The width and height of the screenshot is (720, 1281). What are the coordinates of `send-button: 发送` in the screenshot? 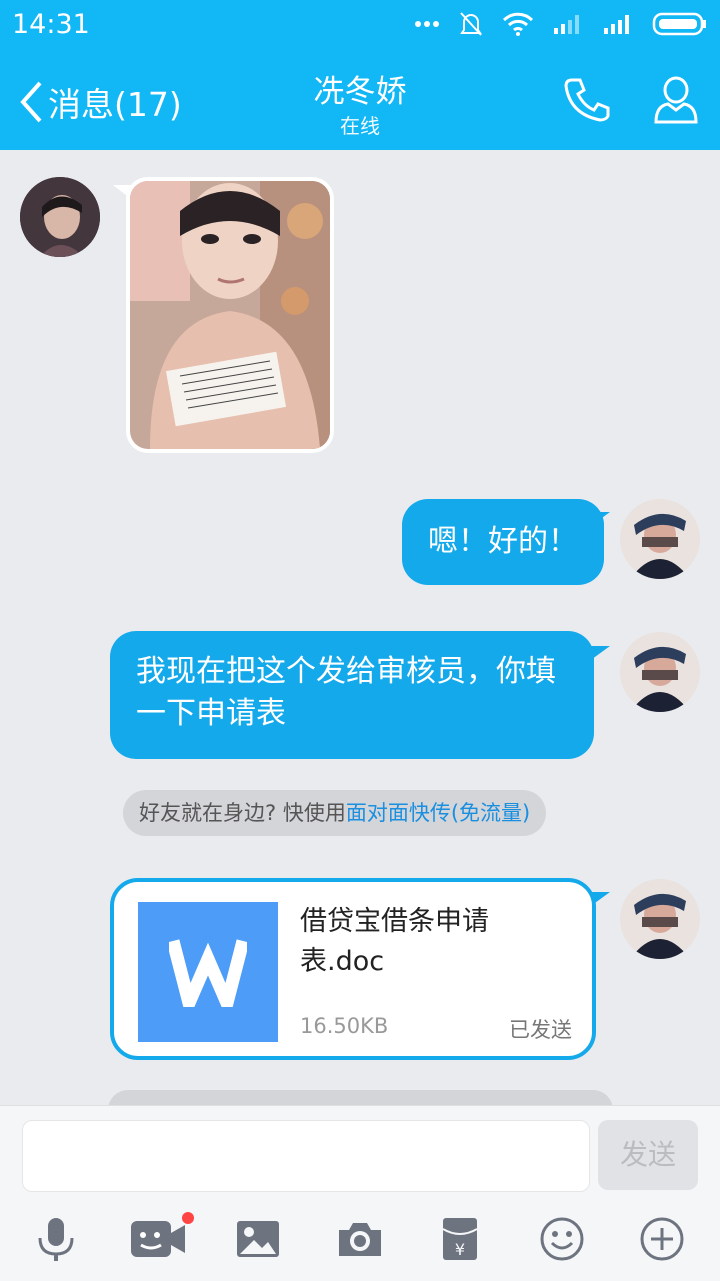 It's located at (648, 1155).